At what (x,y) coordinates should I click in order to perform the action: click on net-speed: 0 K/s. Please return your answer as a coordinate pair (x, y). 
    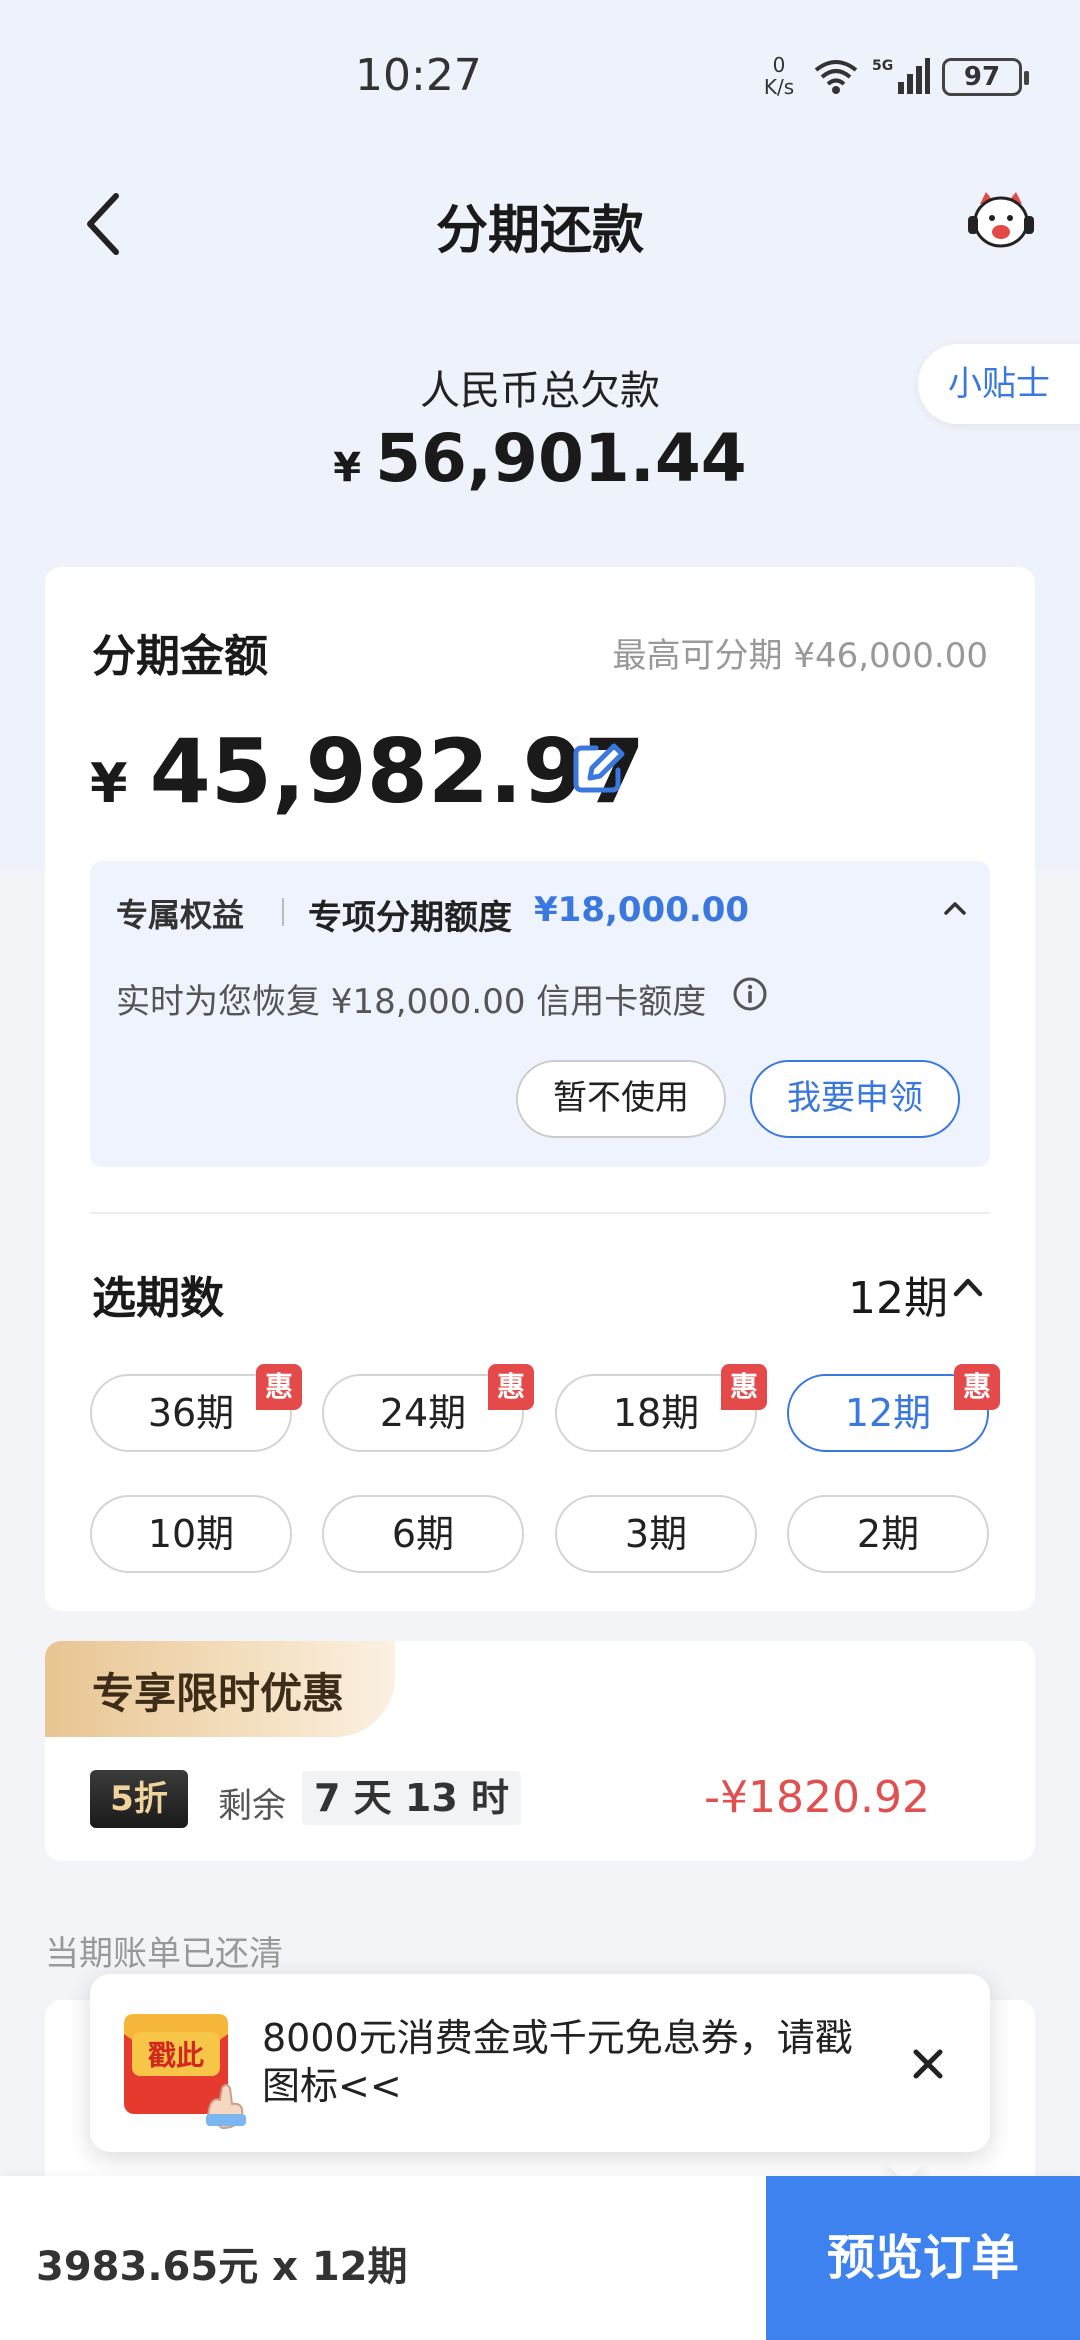
    Looking at the image, I should click on (779, 76).